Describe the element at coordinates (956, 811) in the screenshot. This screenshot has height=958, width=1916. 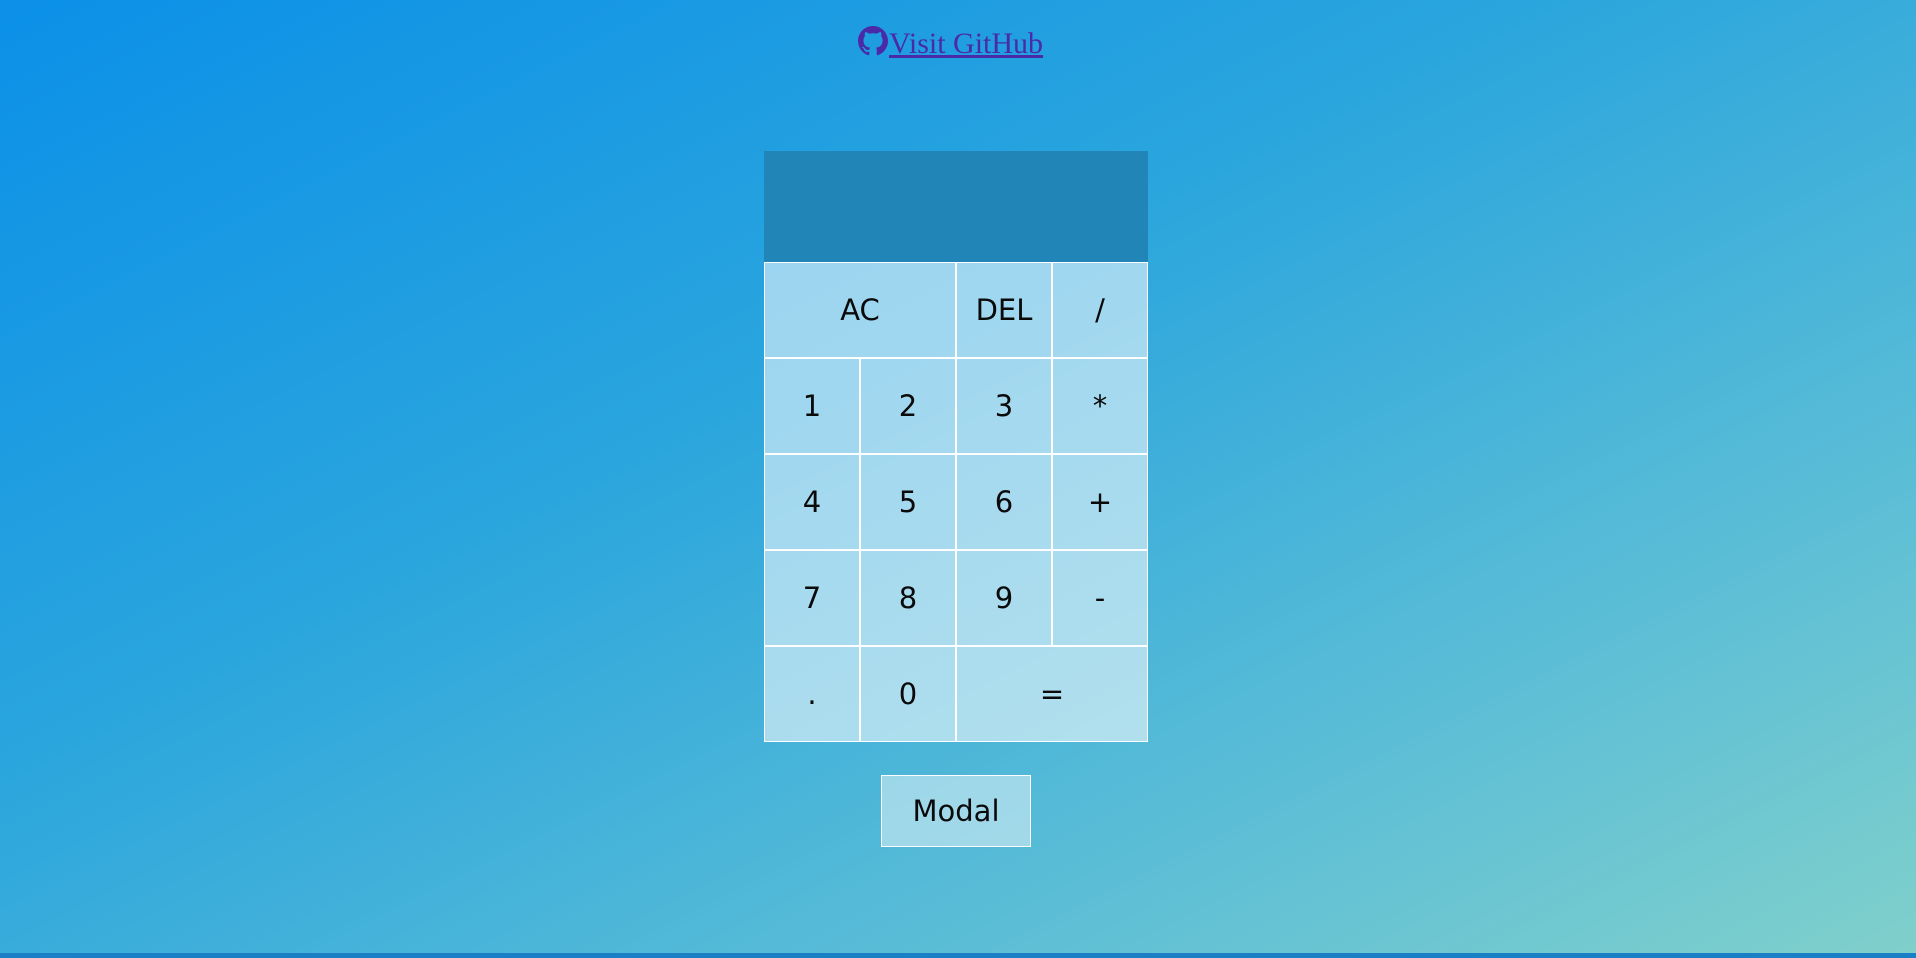
I see `modal-button: Modal` at that location.